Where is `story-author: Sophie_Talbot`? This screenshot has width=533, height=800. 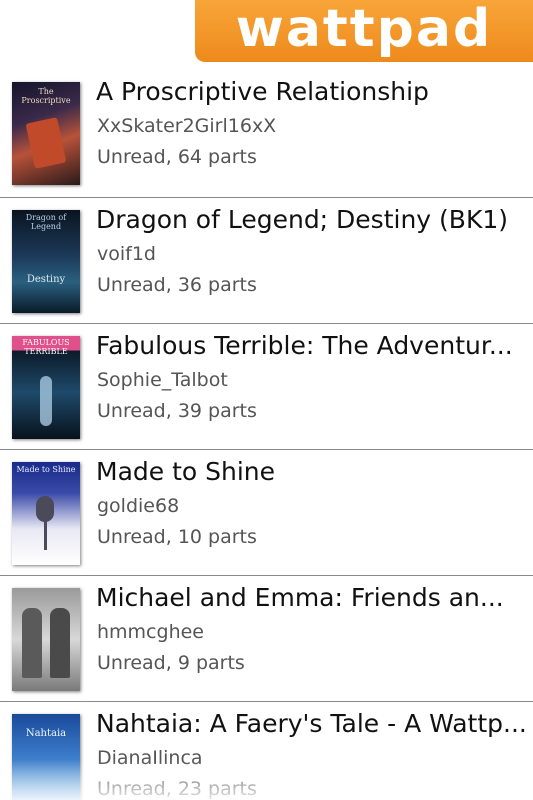
story-author: Sophie_Talbot is located at coordinates (162, 380).